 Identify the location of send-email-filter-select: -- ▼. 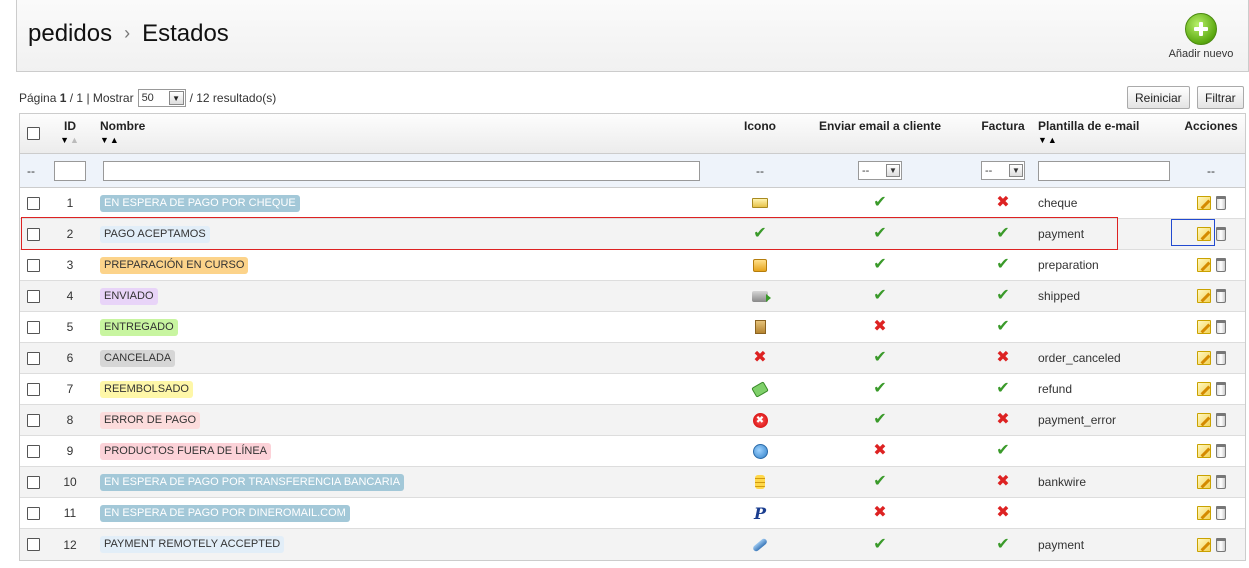
(880, 170).